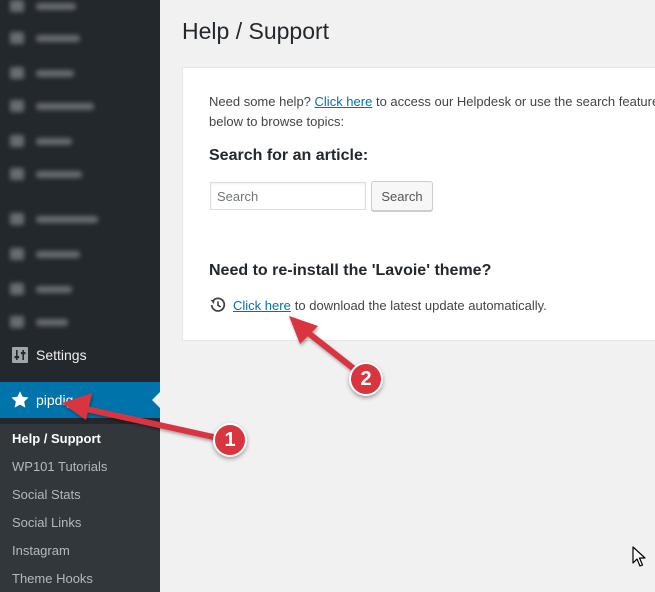  What do you see at coordinates (61, 355) in the screenshot?
I see `sidebar-item-label: Settings` at bounding box center [61, 355].